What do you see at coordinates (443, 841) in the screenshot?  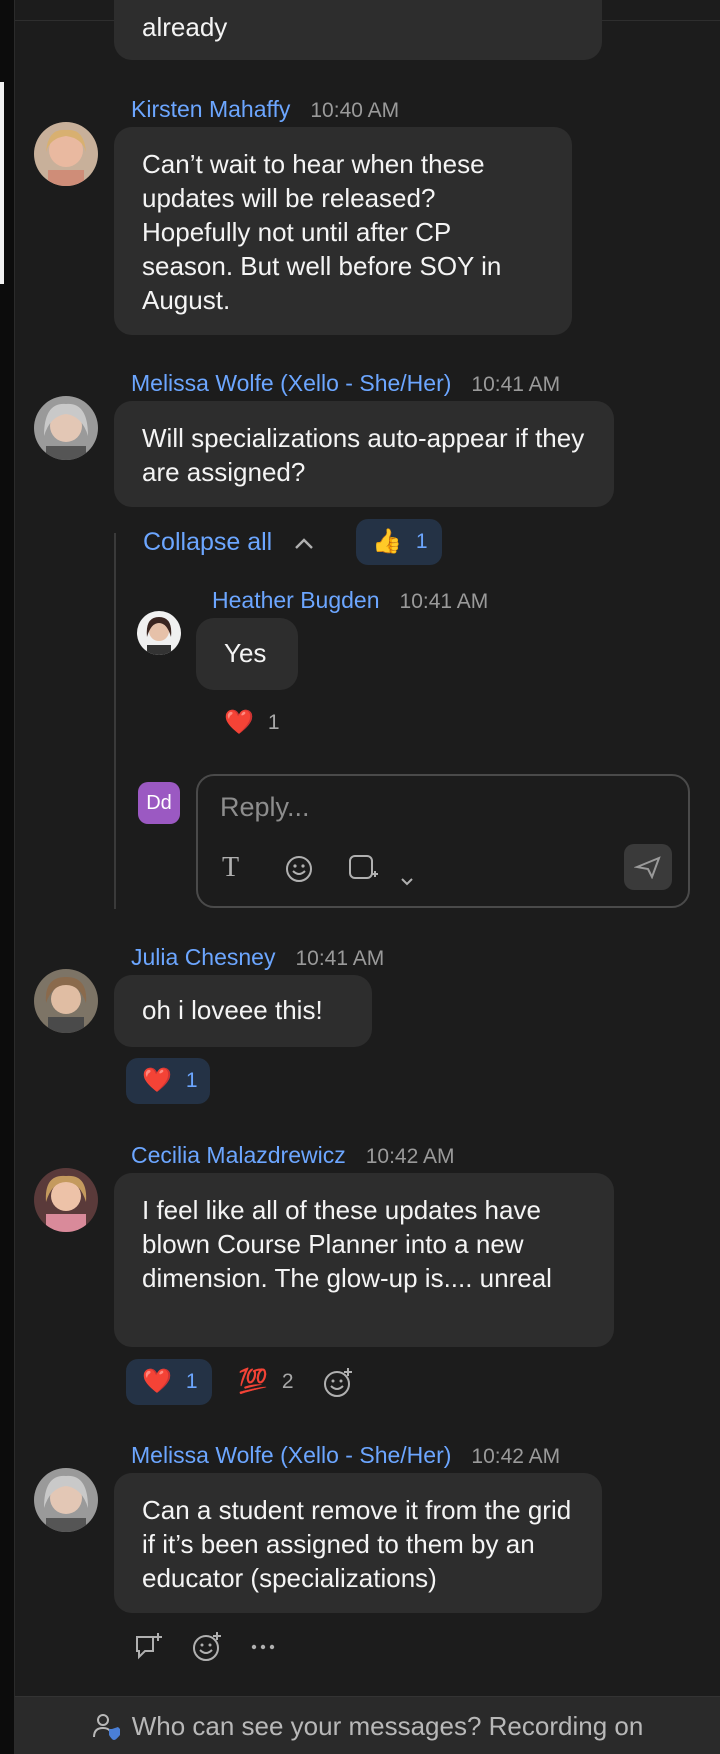 I see `reply-input: Reply... T` at bounding box center [443, 841].